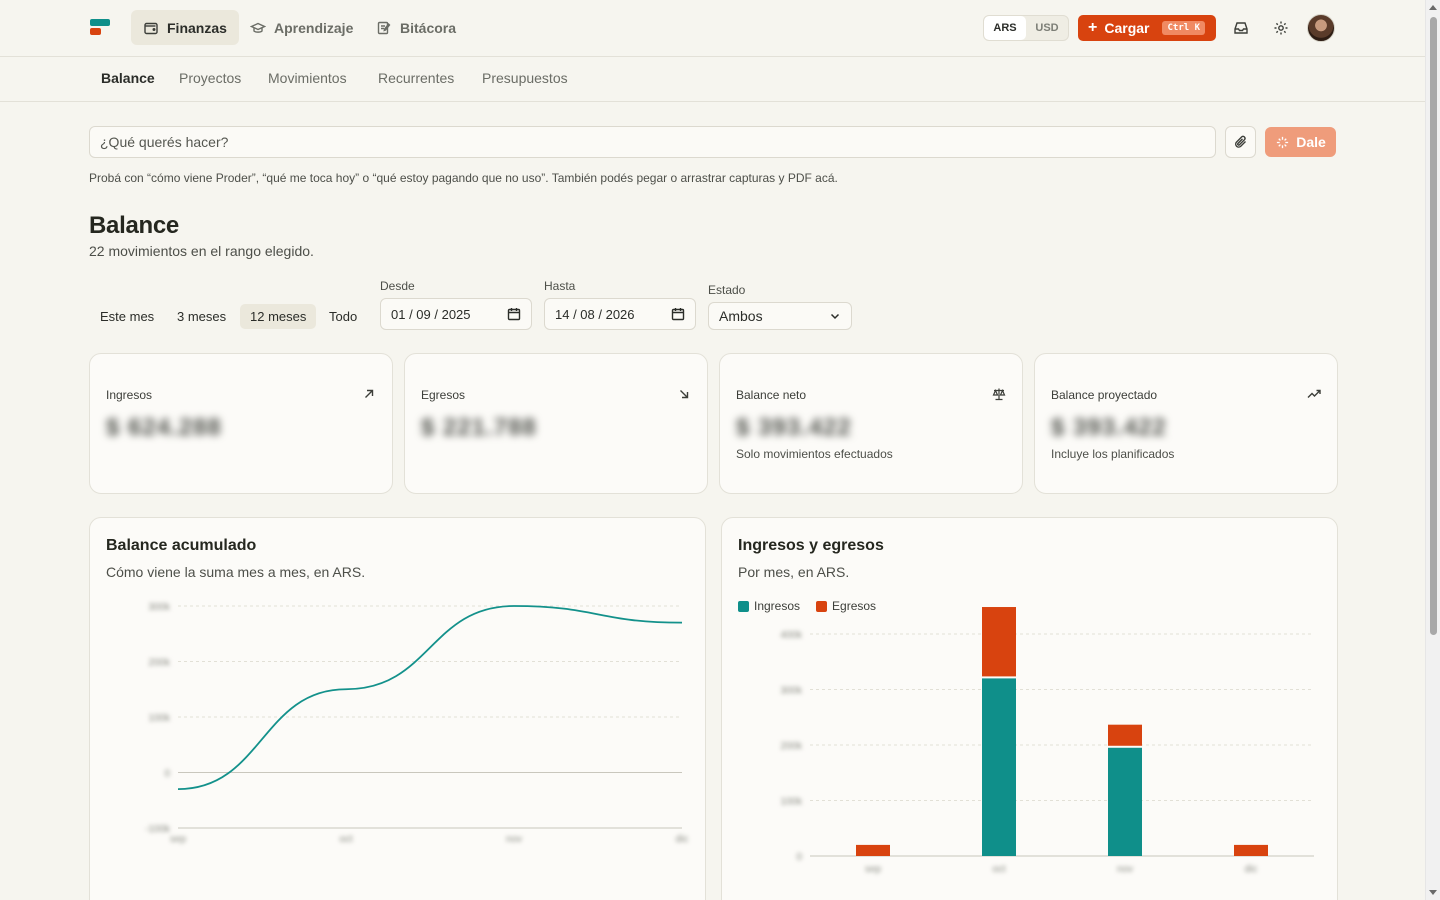  Describe the element at coordinates (397, 286) in the screenshot. I see `desde-label: Desde` at that location.